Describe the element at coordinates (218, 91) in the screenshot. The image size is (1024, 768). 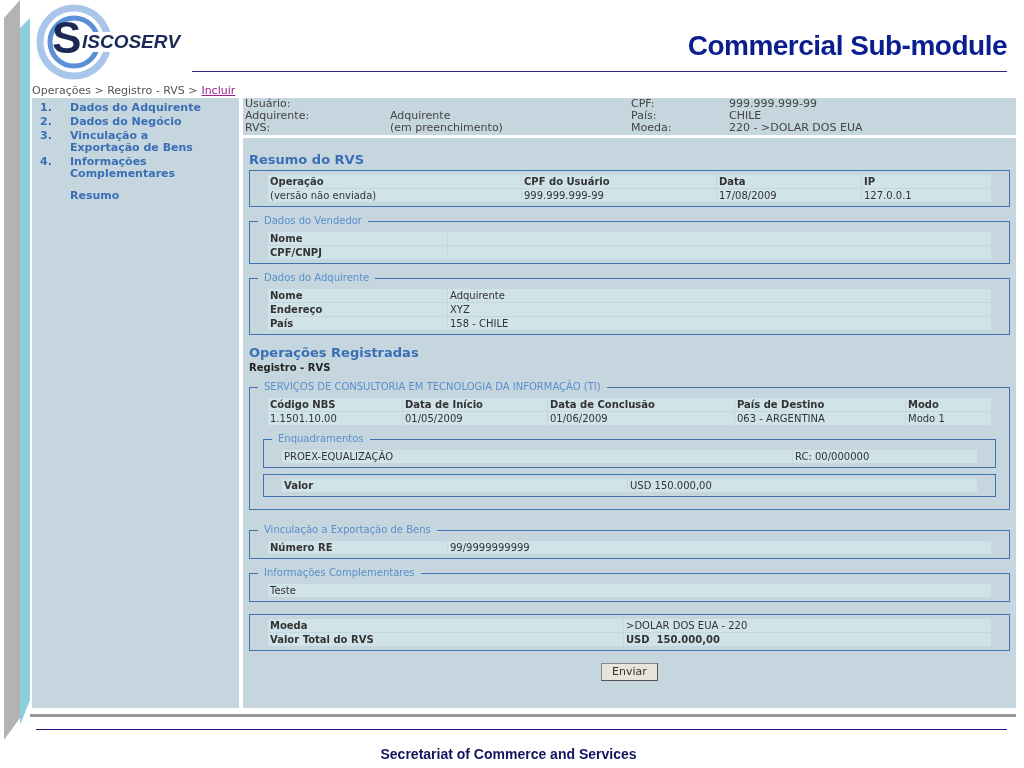
I see `breadcrumb-link: Incluir` at that location.